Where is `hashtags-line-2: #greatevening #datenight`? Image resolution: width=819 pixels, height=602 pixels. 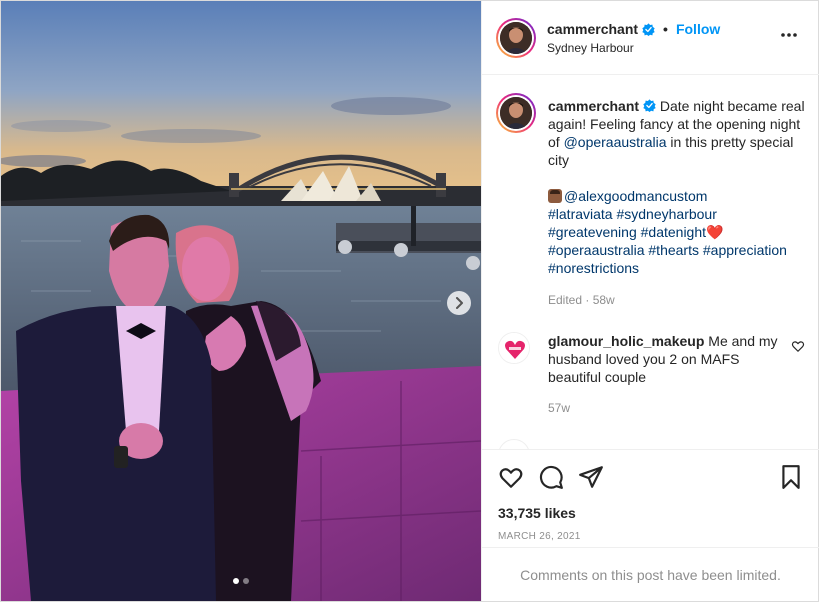 hashtags-line-2: #greatevening #datenight is located at coordinates (627, 232).